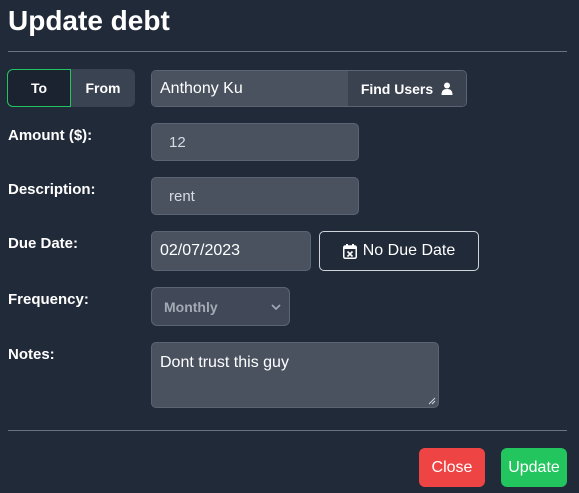 This screenshot has width=579, height=493. What do you see at coordinates (39, 88) in the screenshot?
I see `toggle-to-button: To` at bounding box center [39, 88].